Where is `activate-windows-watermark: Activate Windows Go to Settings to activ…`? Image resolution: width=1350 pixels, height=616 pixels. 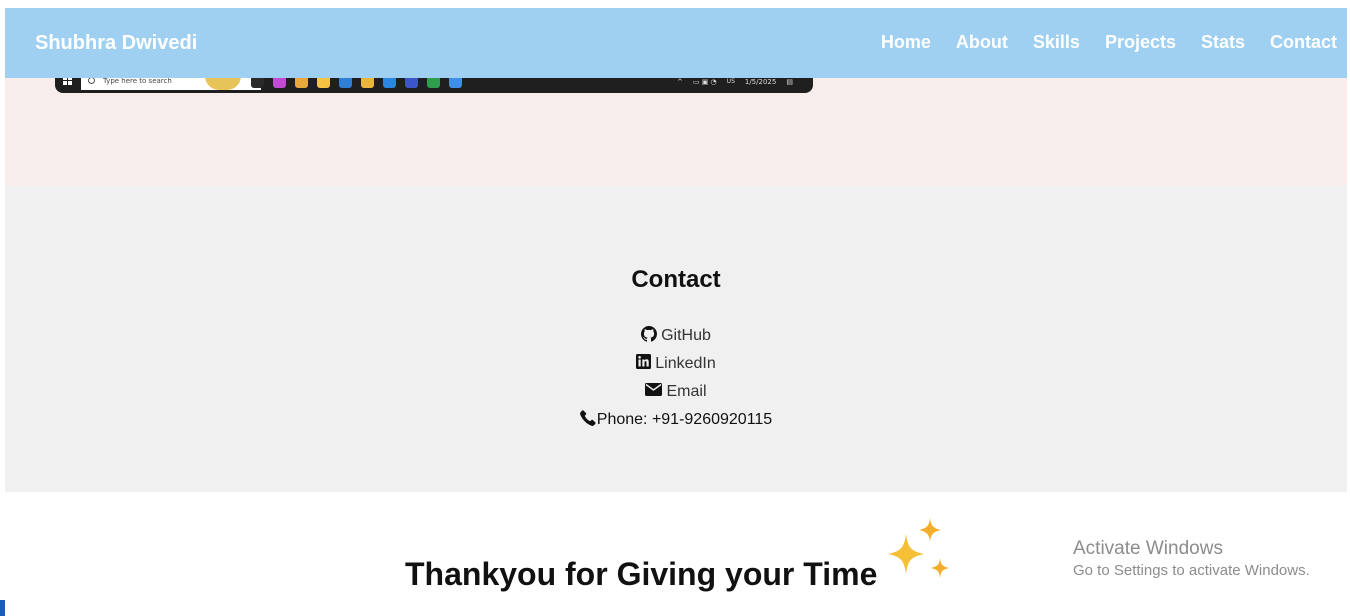 activate-windows-watermark: Activate Windows Go to Settings to activ… is located at coordinates (1191, 558).